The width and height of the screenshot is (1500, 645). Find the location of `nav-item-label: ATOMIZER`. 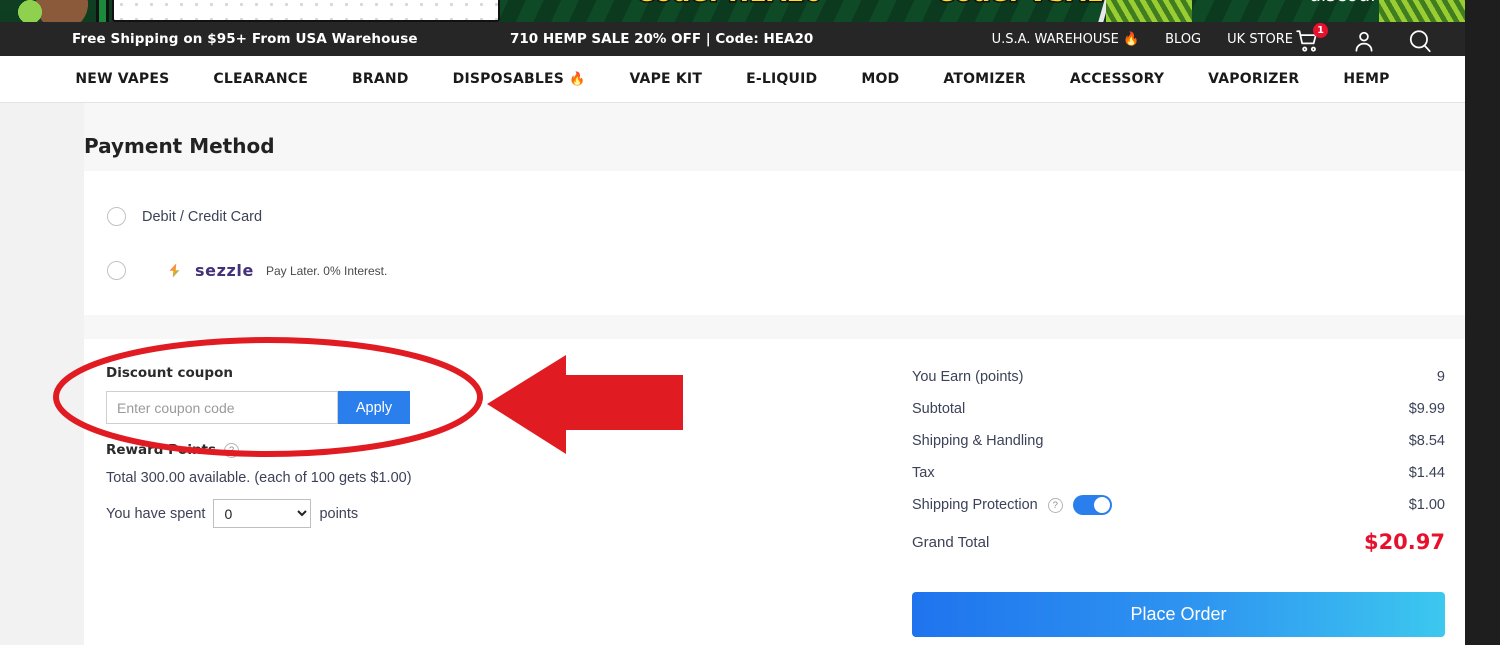

nav-item-label: ATOMIZER is located at coordinates (984, 79).